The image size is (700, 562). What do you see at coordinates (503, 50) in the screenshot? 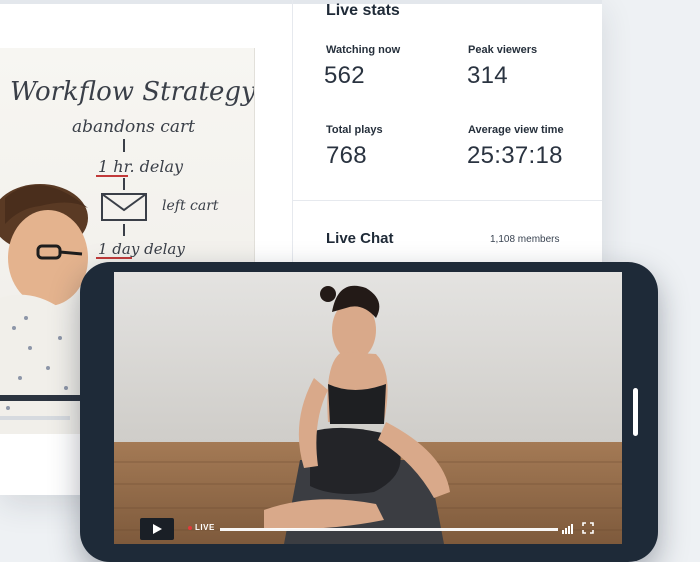
I see `stat-label-peak-viewers: Peak viewers` at bounding box center [503, 50].